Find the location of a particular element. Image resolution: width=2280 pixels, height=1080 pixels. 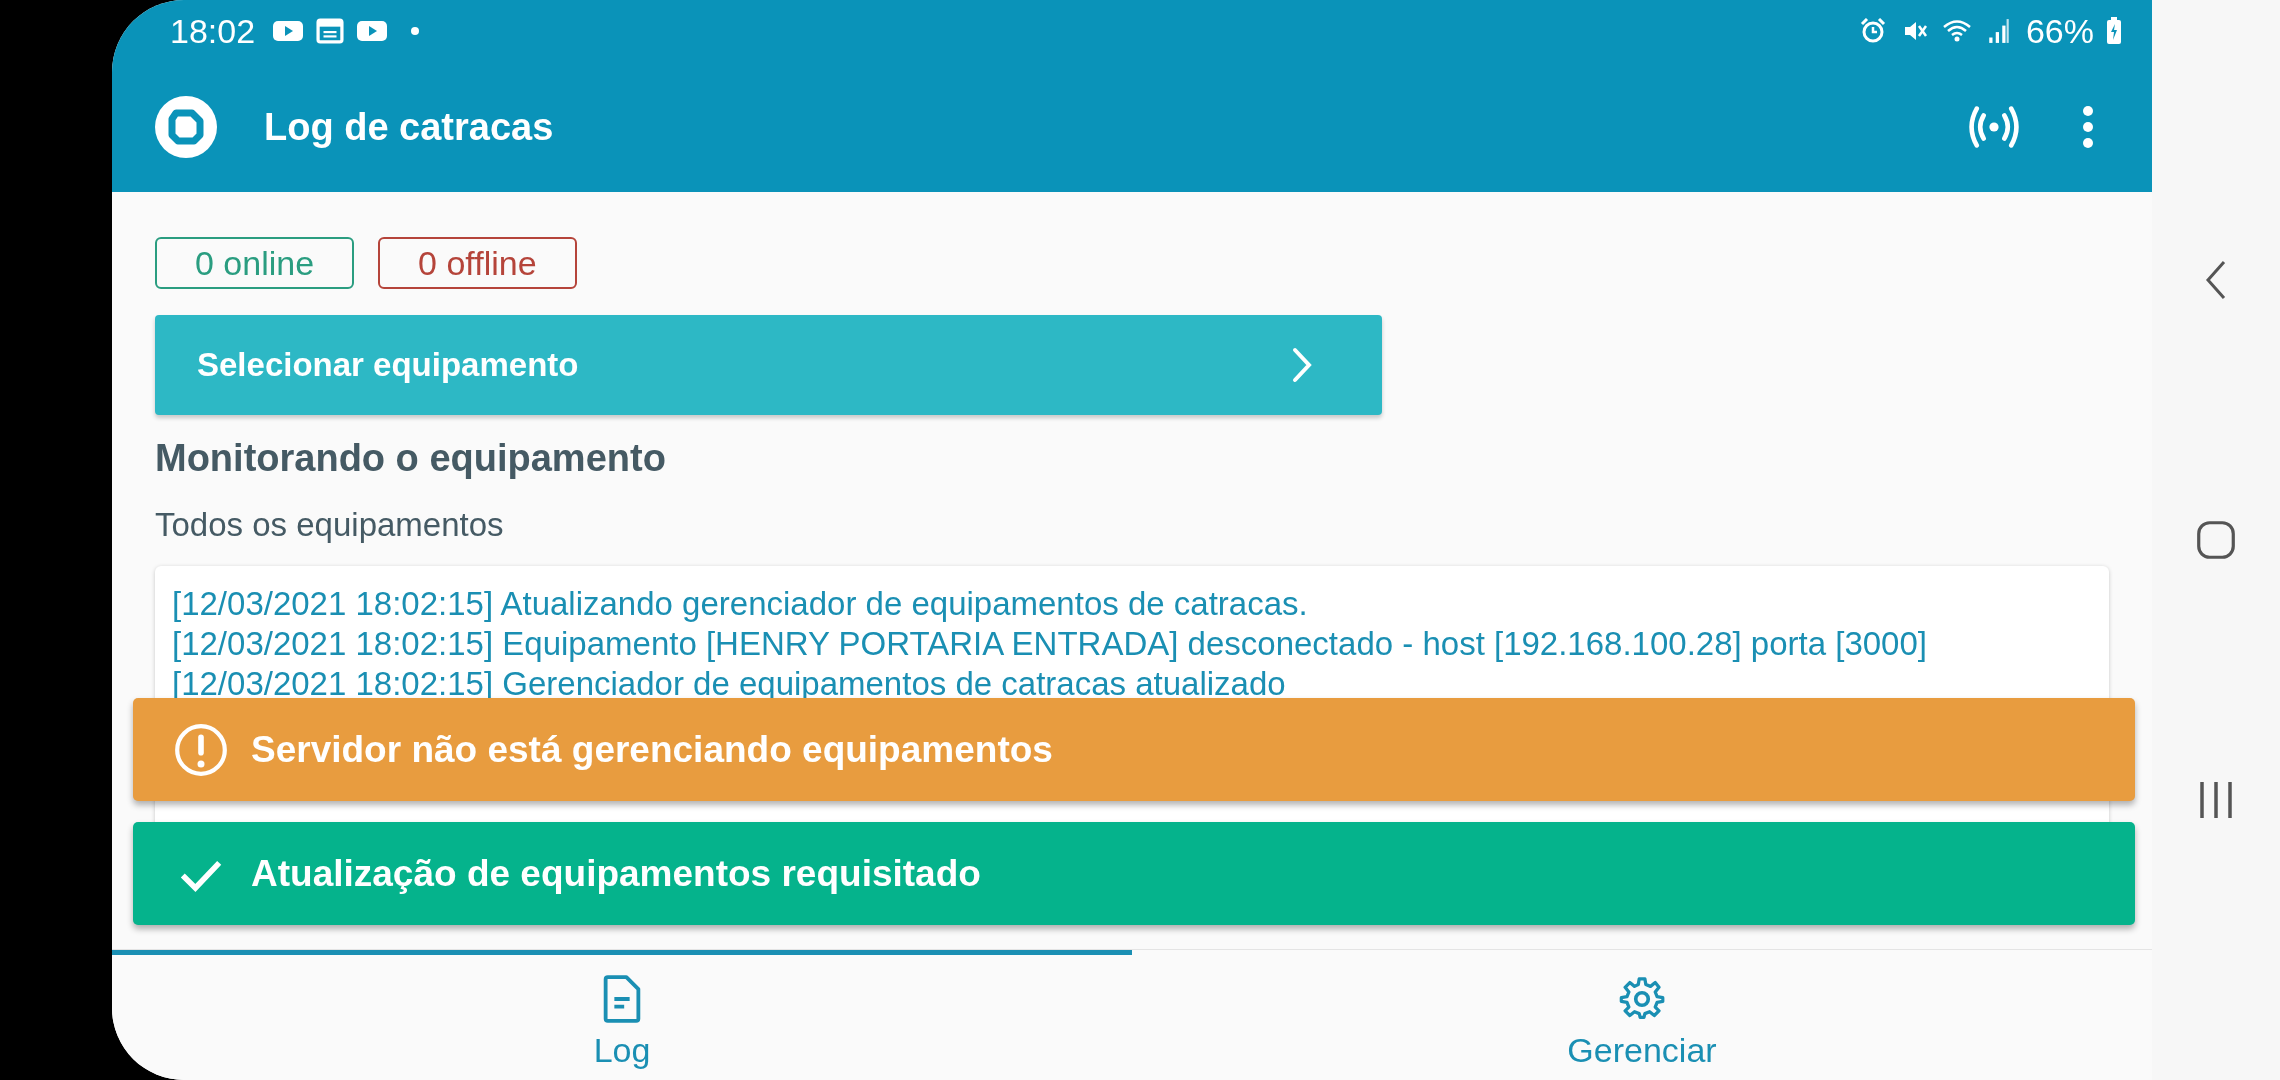

log-line: [12/03/2021 18:02:15] Atualizando gerenciador de equipamentos de catracas. is located at coordinates (740, 604).